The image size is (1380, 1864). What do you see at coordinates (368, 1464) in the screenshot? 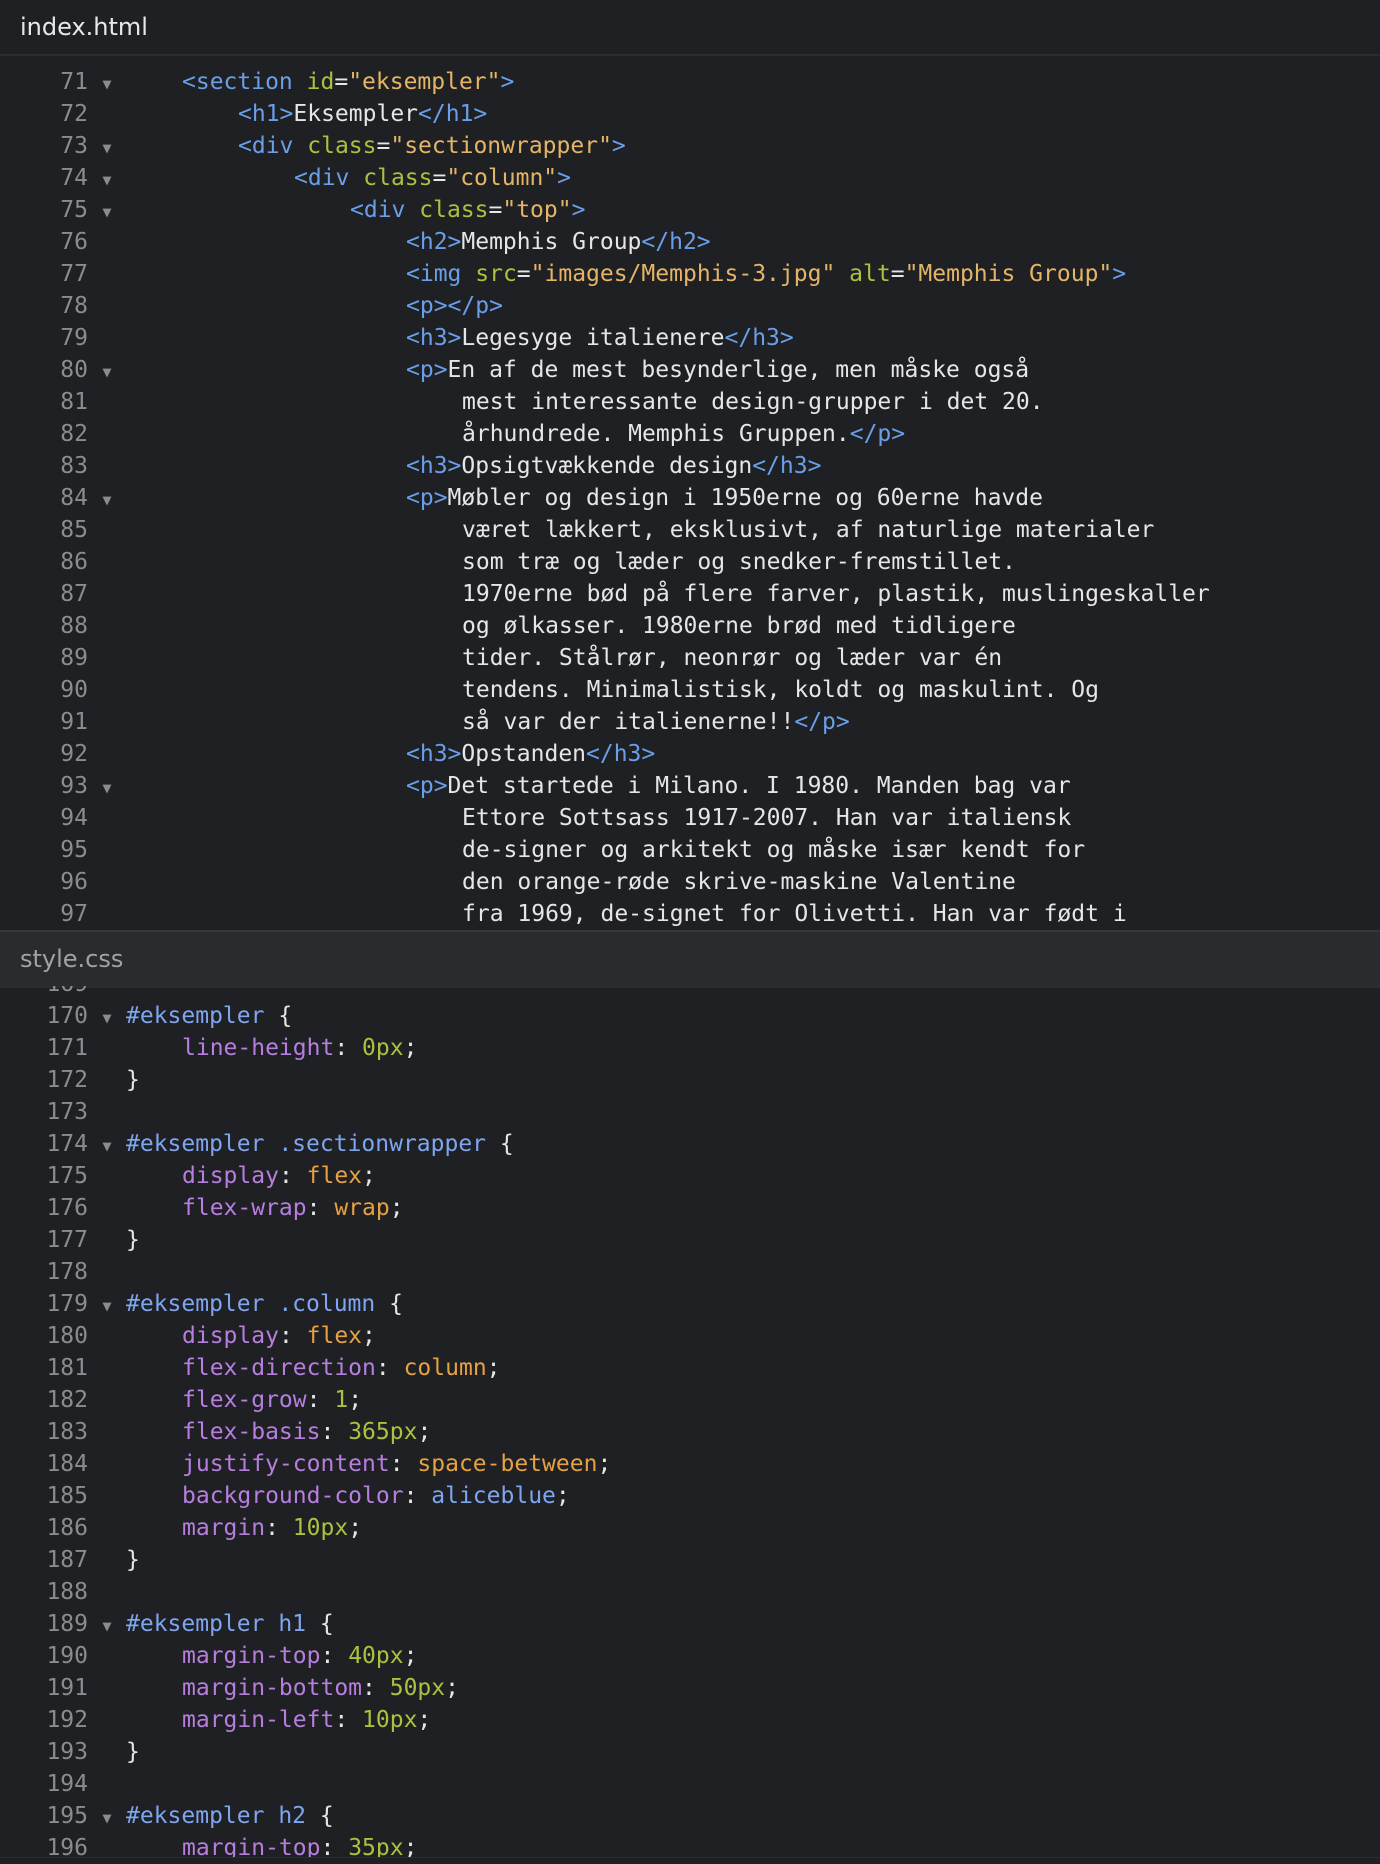
I see `line-content: justify-content: space-between;` at bounding box center [368, 1464].